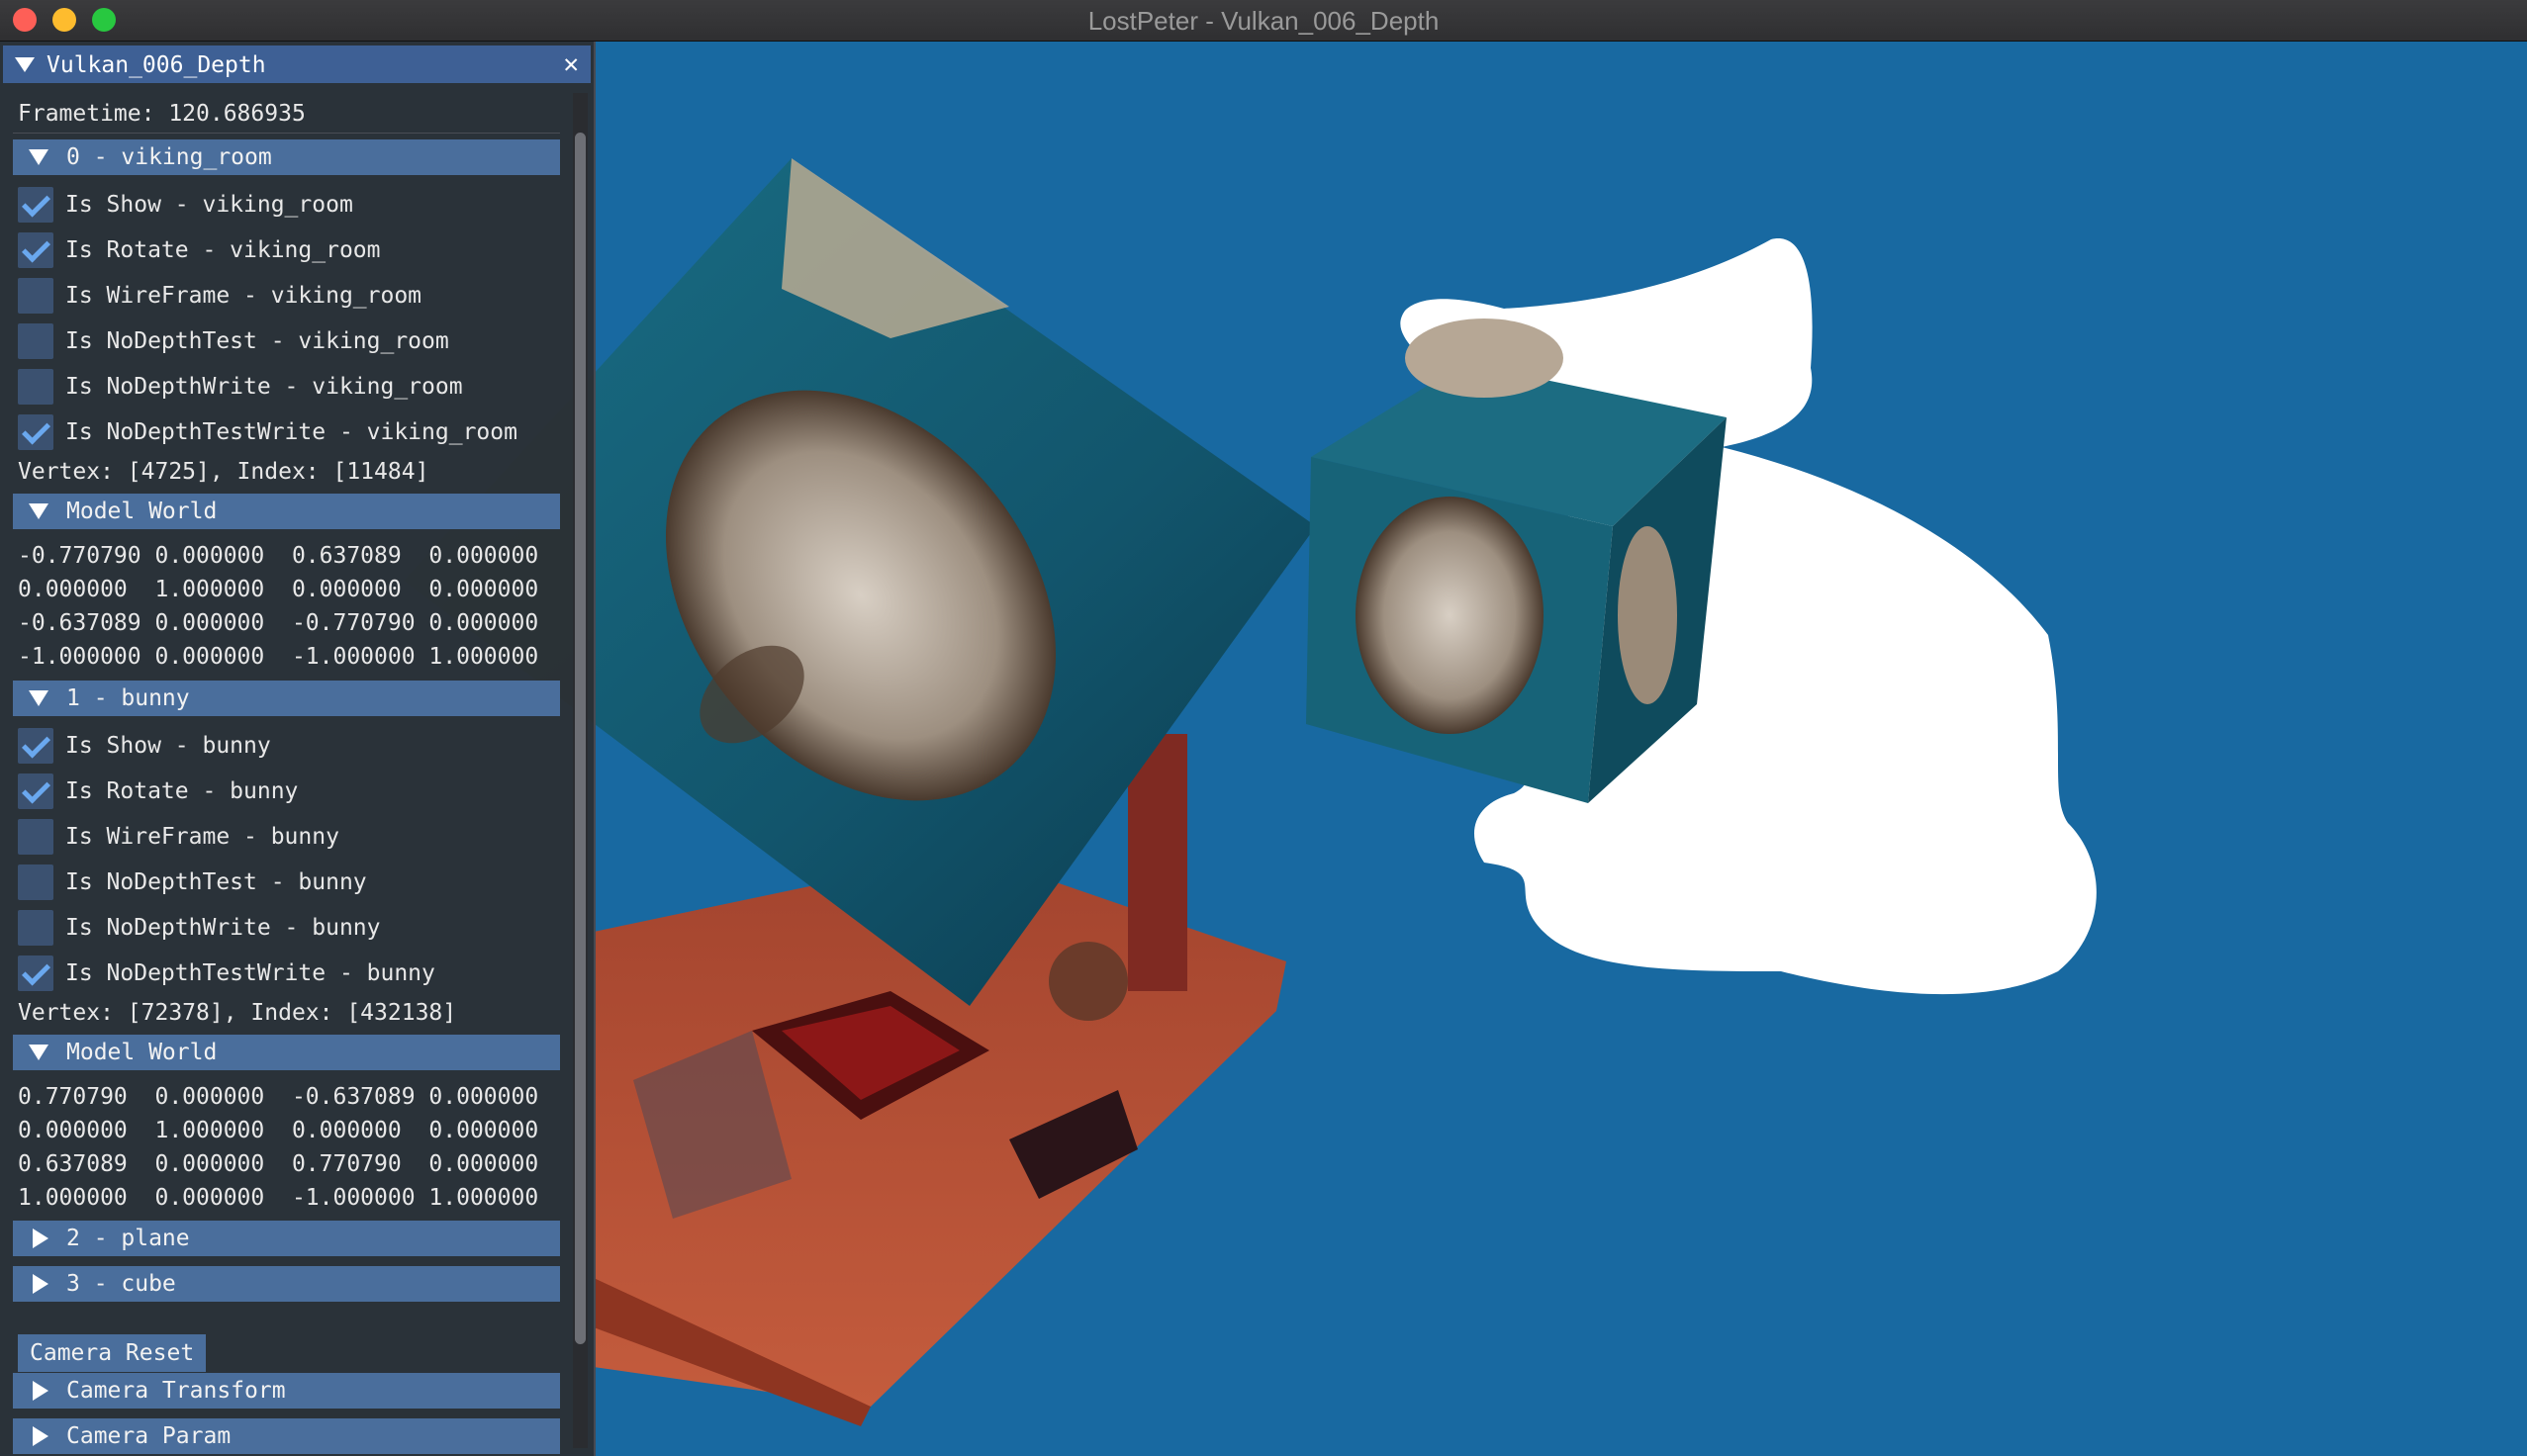  Describe the element at coordinates (35, 973) in the screenshot. I see `checkbox-nodepthtestwrite-bunny` at that location.